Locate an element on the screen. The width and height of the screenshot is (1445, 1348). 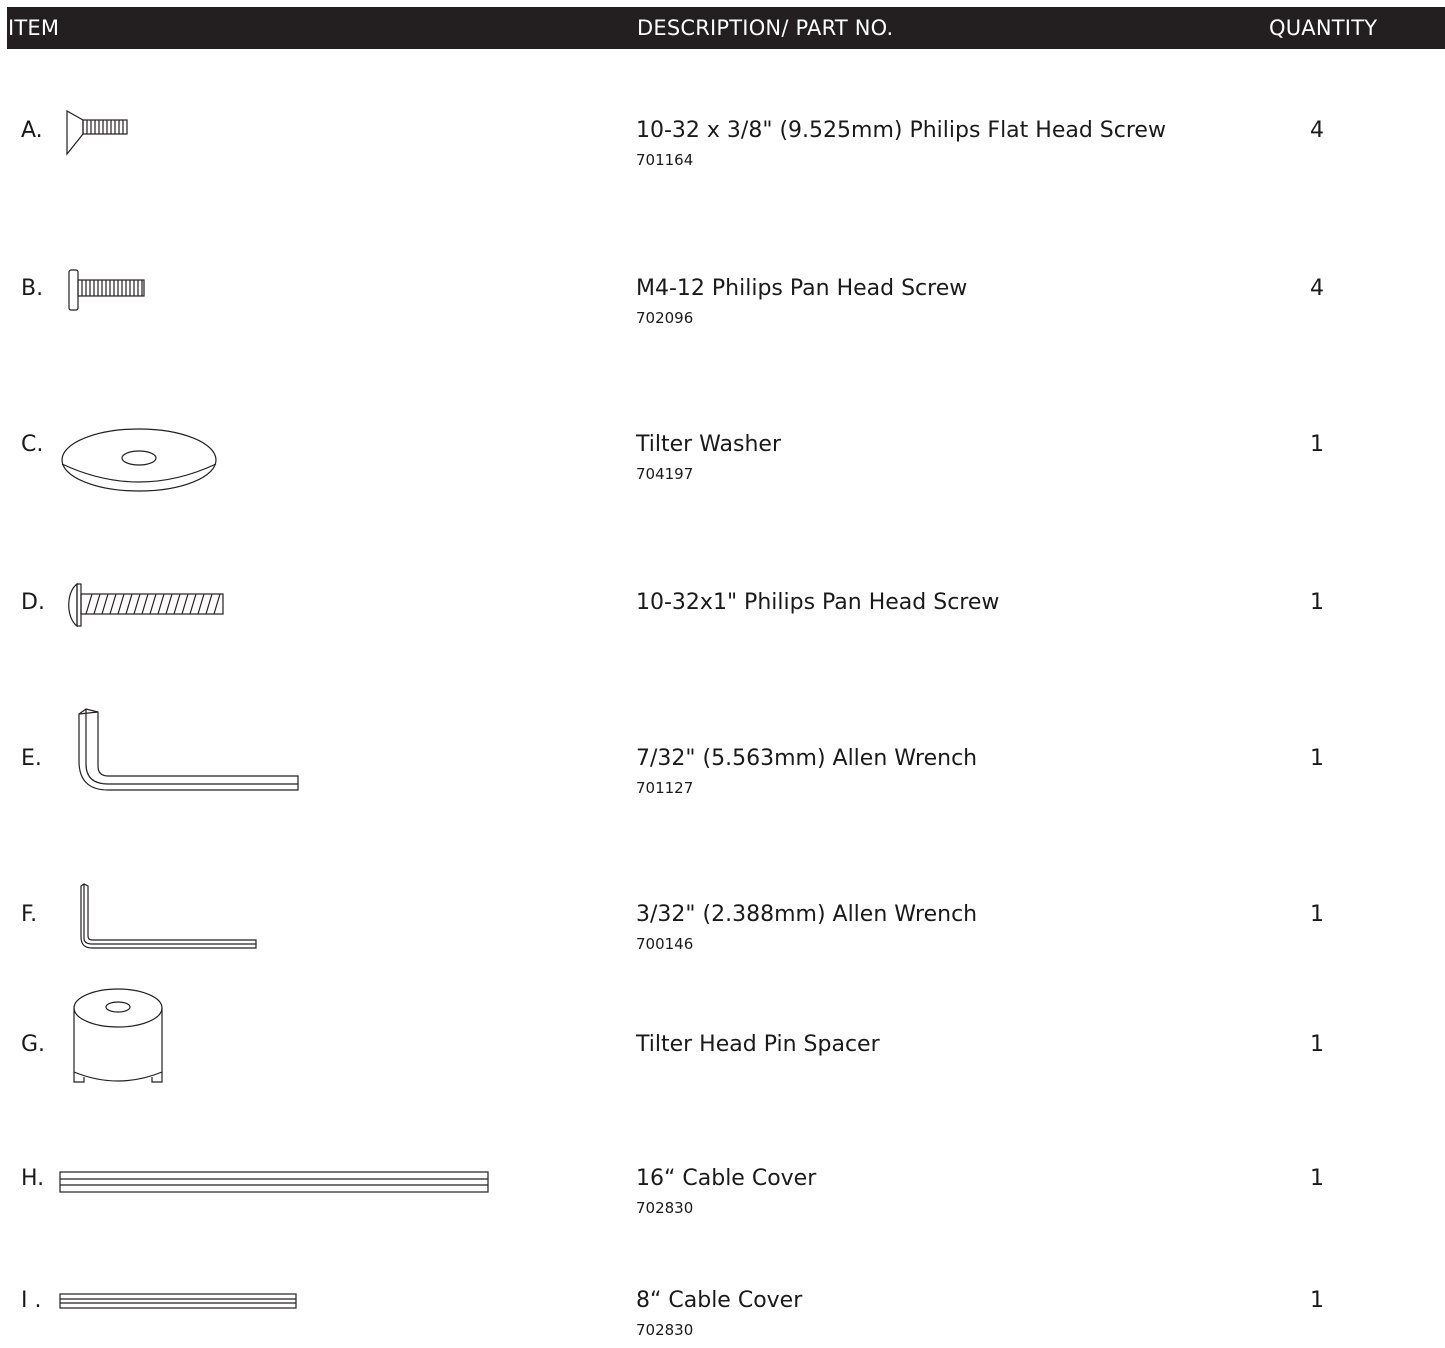
pin-spacer-icon is located at coordinates (118, 1035).